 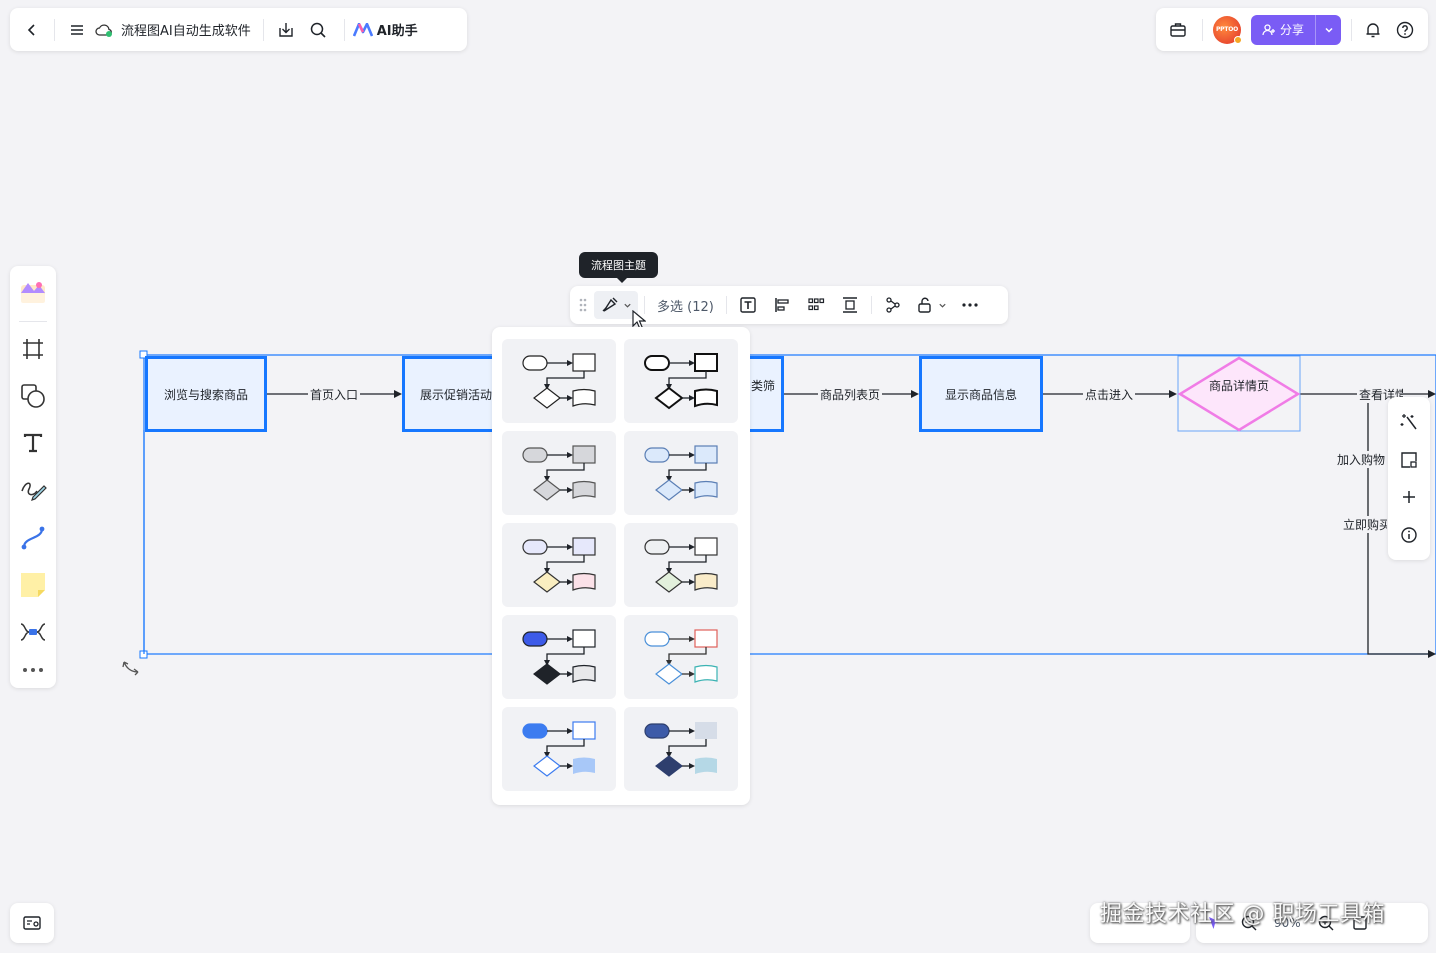 I want to click on flow-node-product-info: 显示商品信息, so click(x=981, y=394).